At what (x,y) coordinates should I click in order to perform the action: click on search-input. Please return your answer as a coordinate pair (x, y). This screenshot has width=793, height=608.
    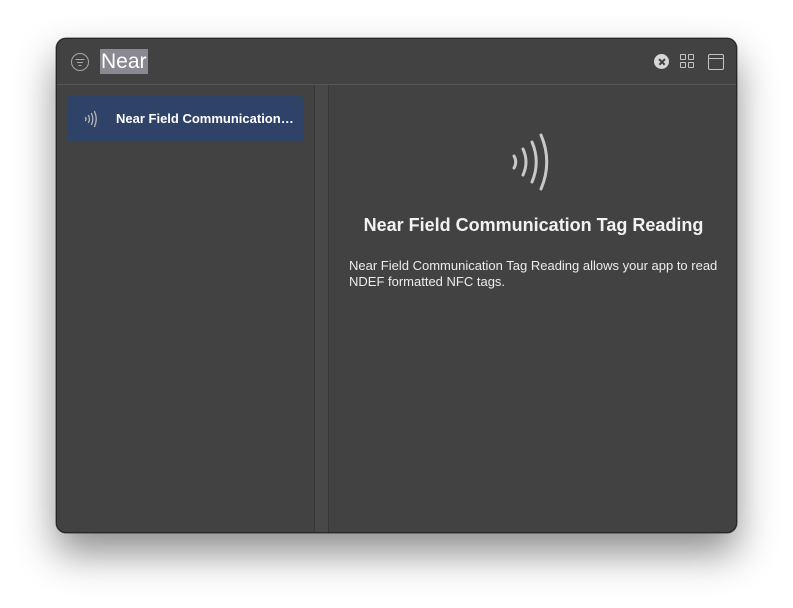
    Looking at the image, I should click on (320, 61).